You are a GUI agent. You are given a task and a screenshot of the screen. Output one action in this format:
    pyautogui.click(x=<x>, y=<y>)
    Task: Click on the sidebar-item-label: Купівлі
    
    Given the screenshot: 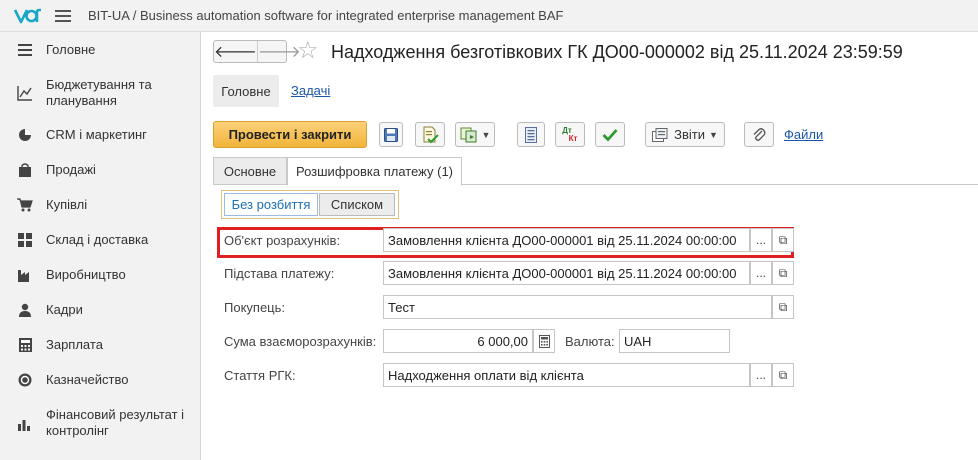 What is the action you would take?
    pyautogui.click(x=67, y=204)
    